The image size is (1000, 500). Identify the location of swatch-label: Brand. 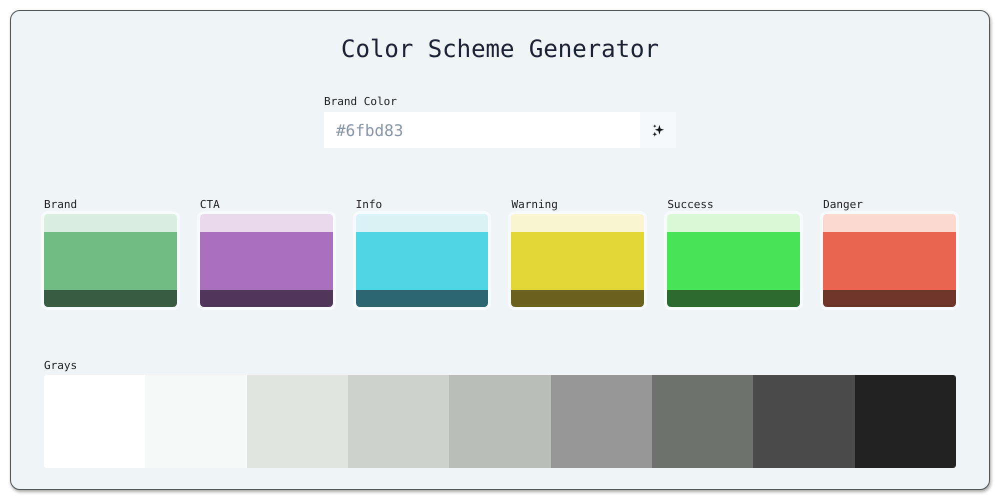
(61, 204).